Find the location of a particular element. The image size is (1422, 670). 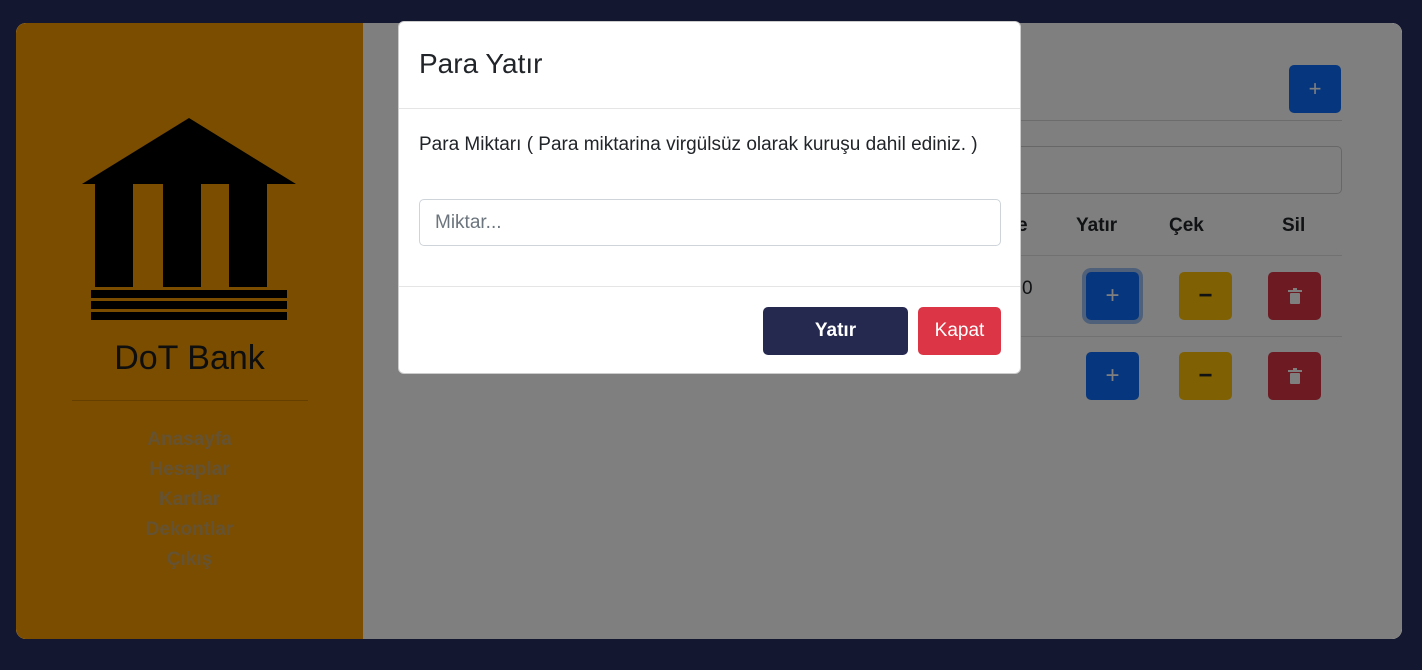

deposit-submit-button: Yatır is located at coordinates (835, 331).